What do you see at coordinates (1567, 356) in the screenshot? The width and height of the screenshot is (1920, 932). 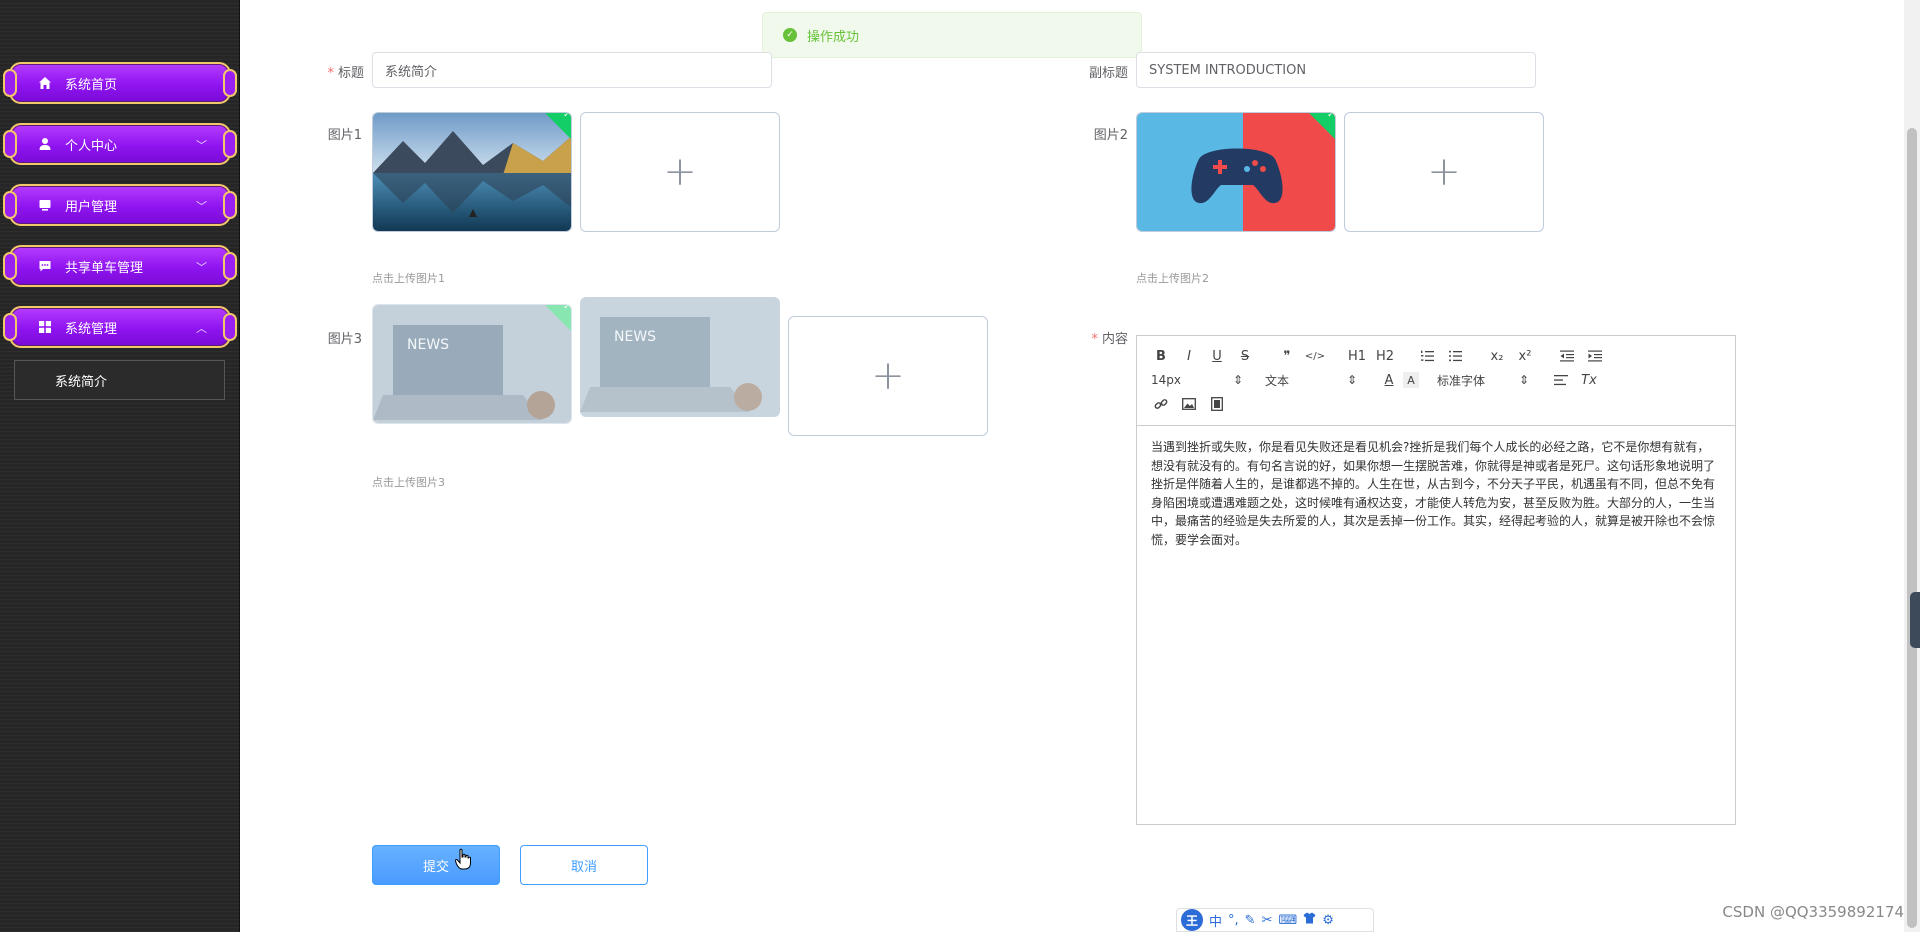 I see `outdent-icon` at bounding box center [1567, 356].